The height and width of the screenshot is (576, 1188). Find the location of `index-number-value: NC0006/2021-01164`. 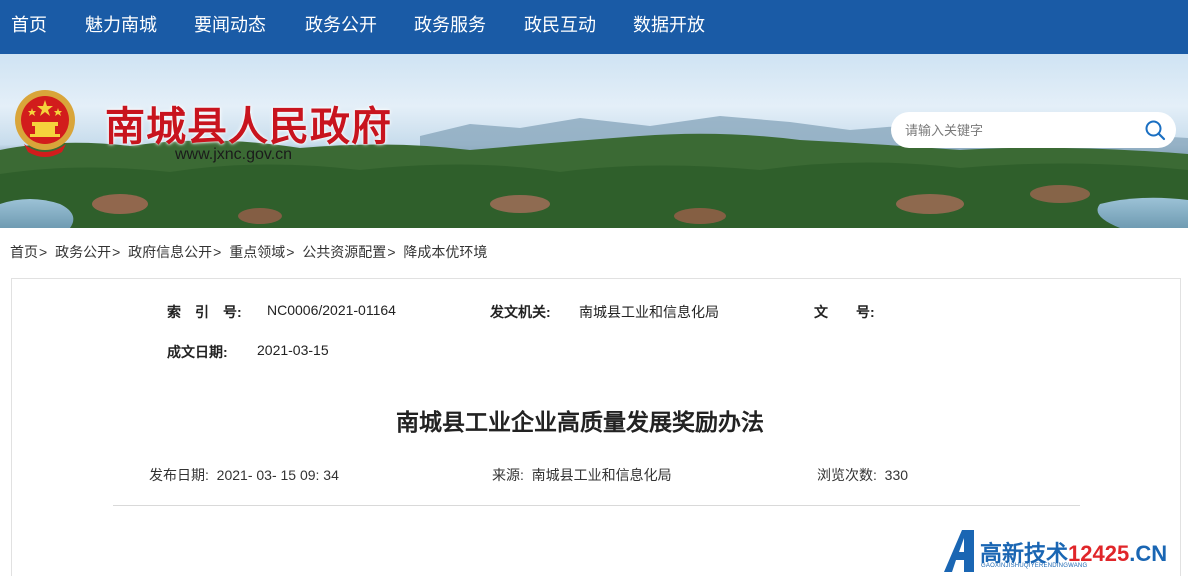

index-number-value: NC0006/2021-01164 is located at coordinates (331, 310).